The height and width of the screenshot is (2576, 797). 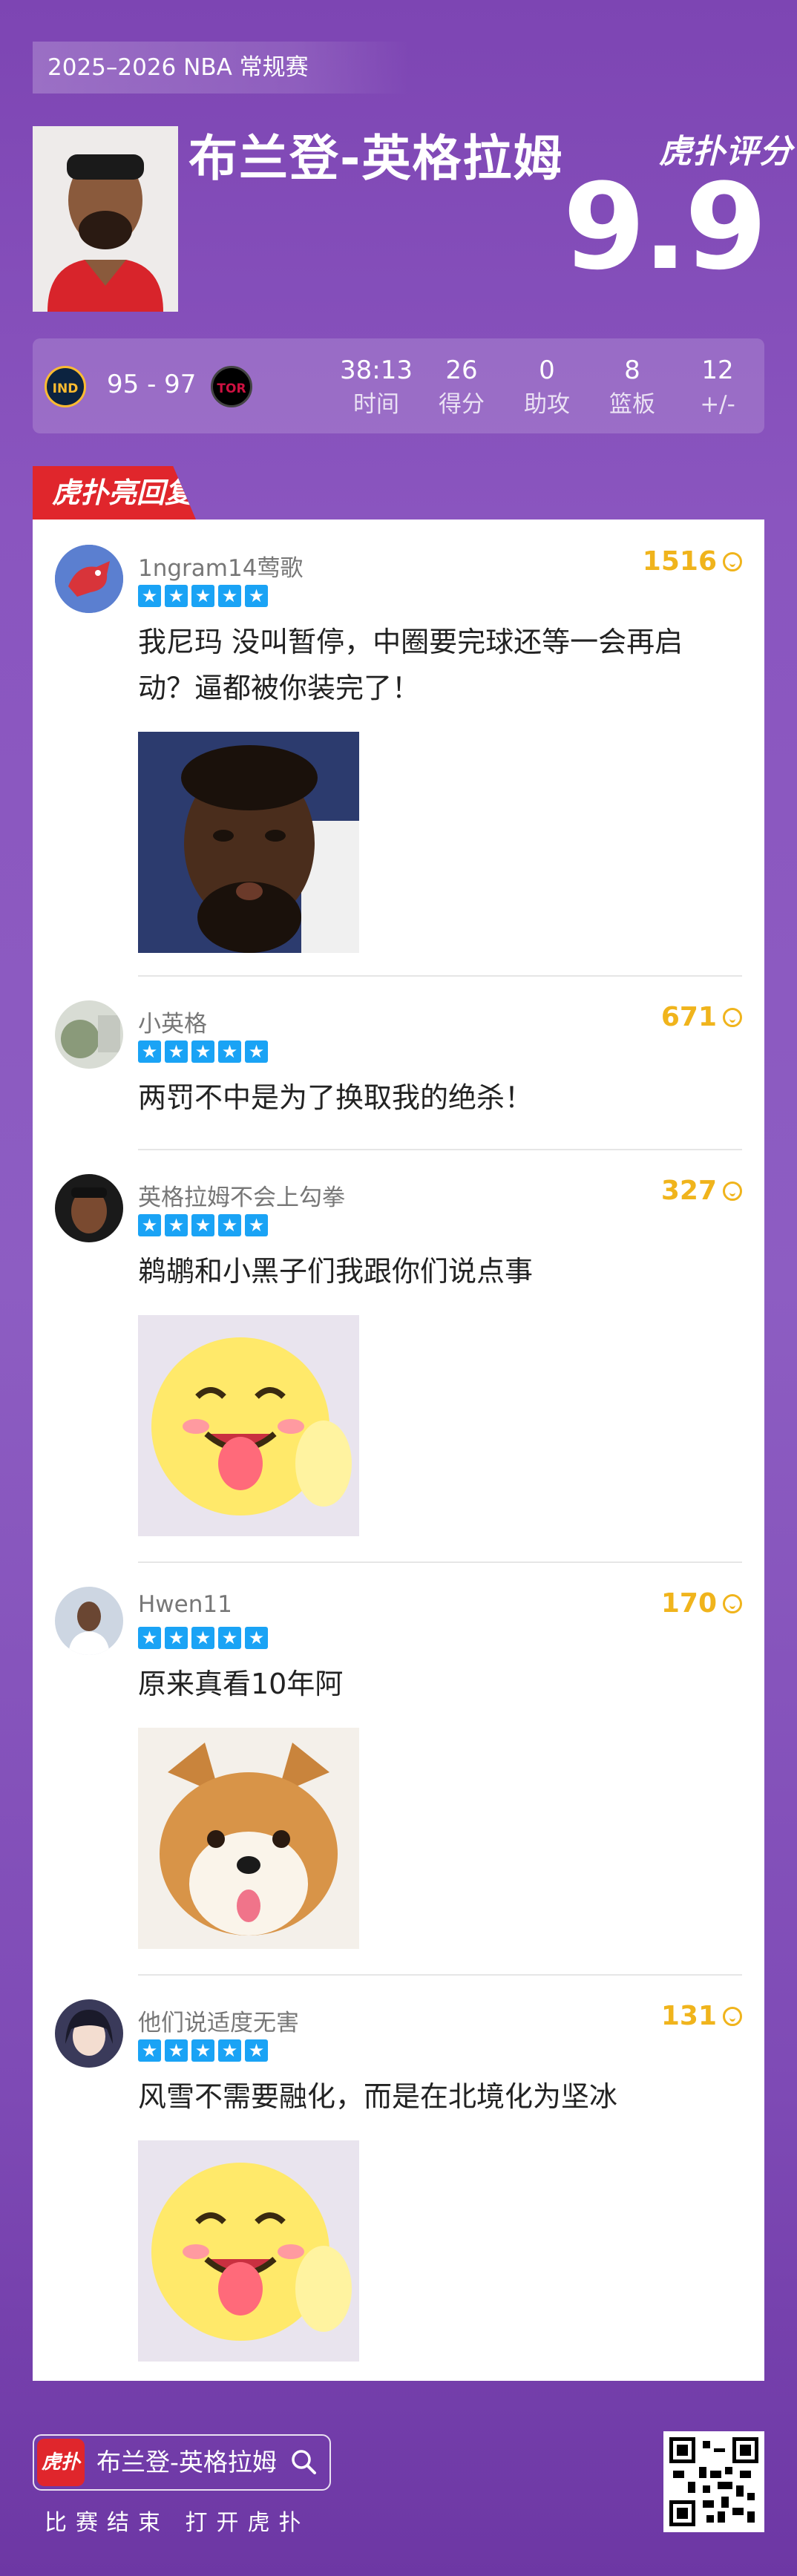 I want to click on likes-count: 1516, so click(x=692, y=561).